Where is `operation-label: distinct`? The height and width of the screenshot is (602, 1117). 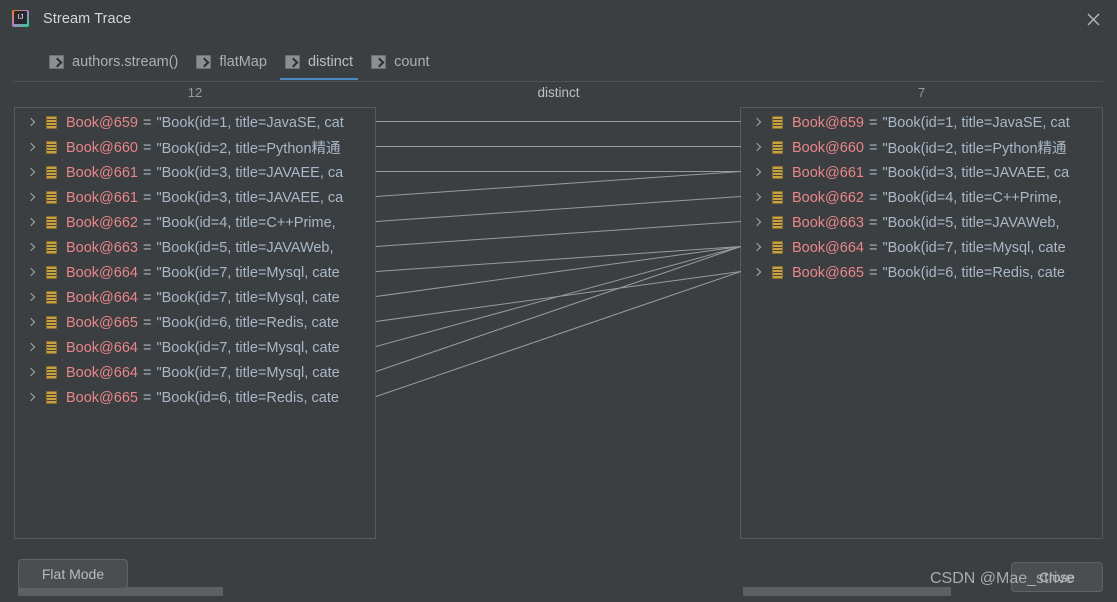
operation-label: distinct is located at coordinates (558, 92).